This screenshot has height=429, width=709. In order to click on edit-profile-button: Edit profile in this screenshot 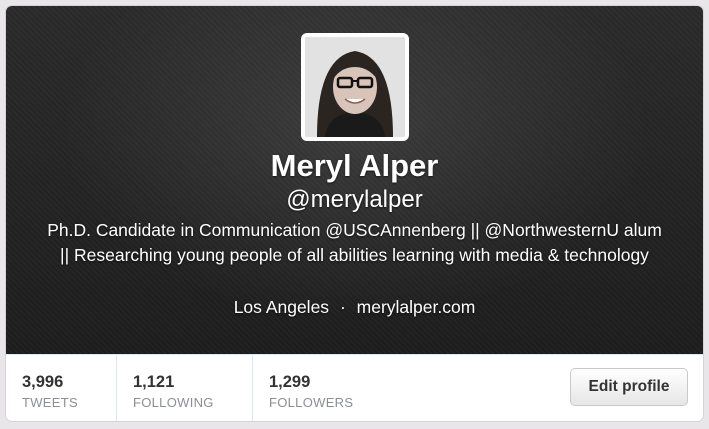, I will do `click(629, 387)`.